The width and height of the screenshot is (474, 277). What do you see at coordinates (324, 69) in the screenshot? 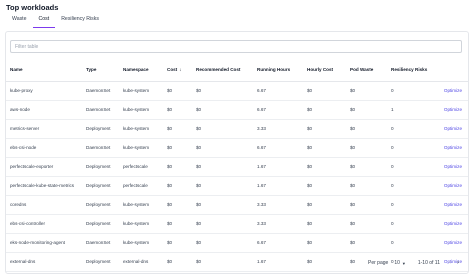
I see `column-header-hourly-cost: Hourly Cost` at bounding box center [324, 69].